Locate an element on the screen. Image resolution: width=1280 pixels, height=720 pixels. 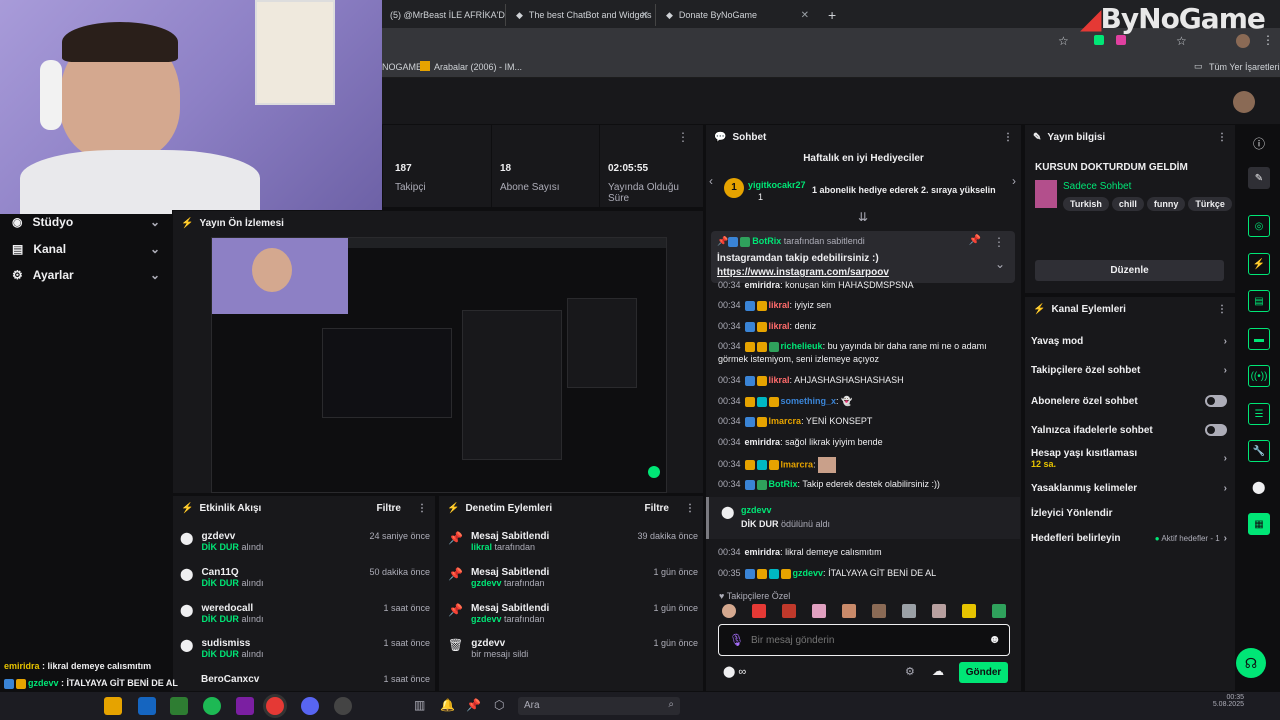
tab-donate: ◆ Donate ByNoGame ✕ is located at coordinates (735, 15).